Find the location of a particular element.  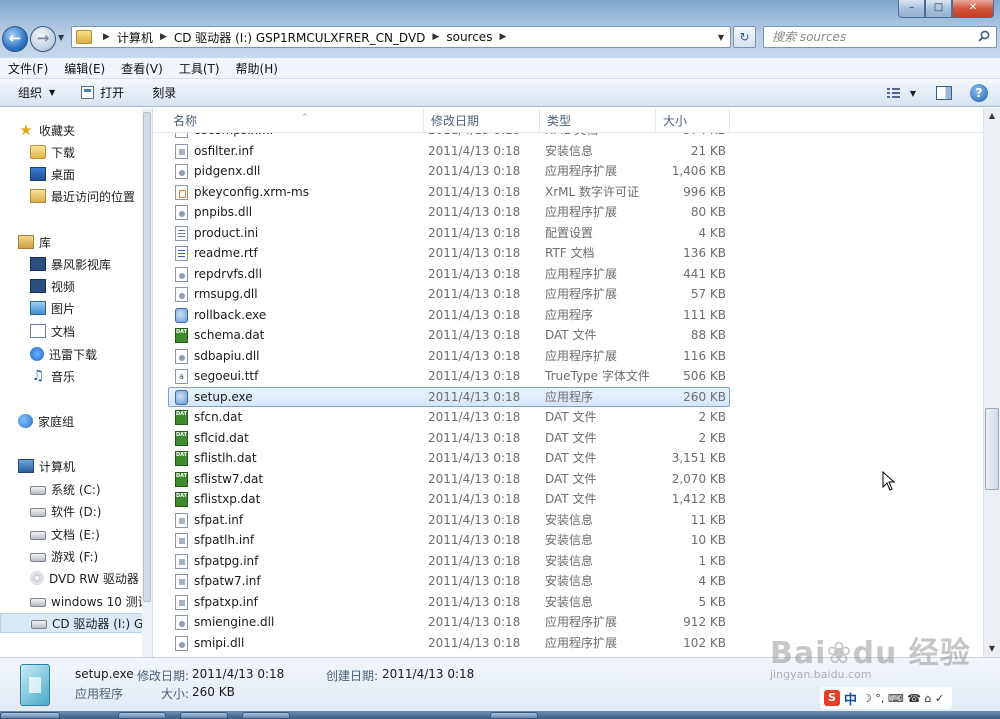

table-row: DAT schema.dat 2011/4/13 0:18 DAT 文件 88 KB is located at coordinates (577, 335).